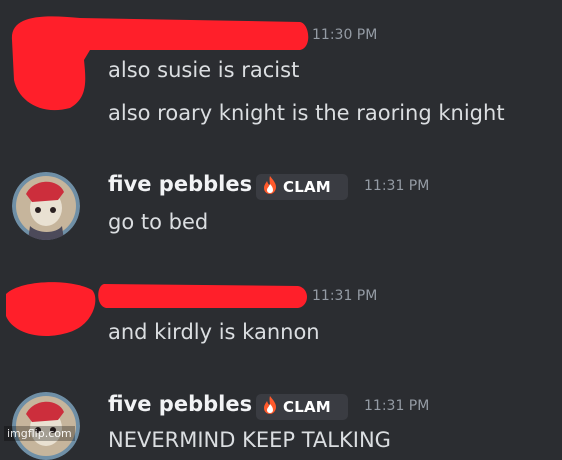 The height and width of the screenshot is (460, 562). I want to click on message-timestamp: 11:30 PM, so click(345, 35).